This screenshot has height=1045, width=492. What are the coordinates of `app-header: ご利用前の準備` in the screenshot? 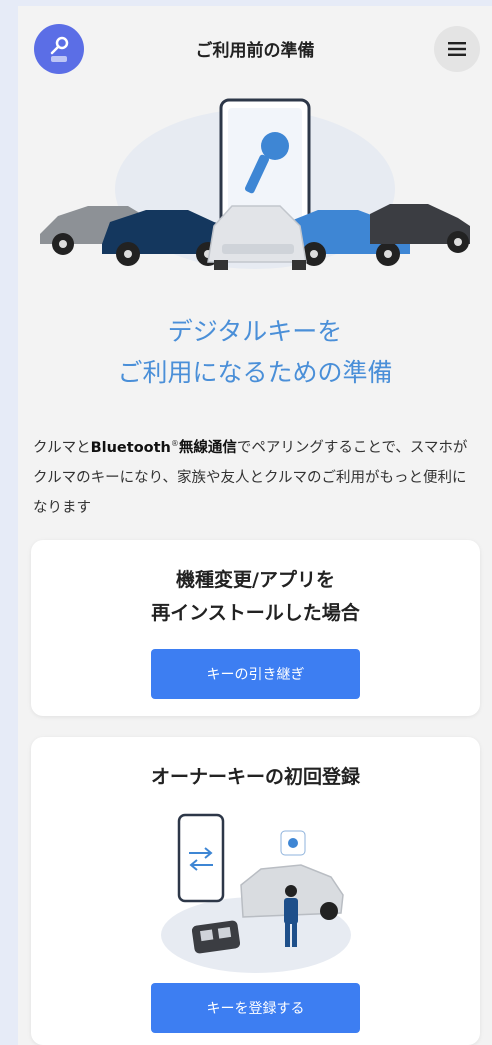 It's located at (255, 50).